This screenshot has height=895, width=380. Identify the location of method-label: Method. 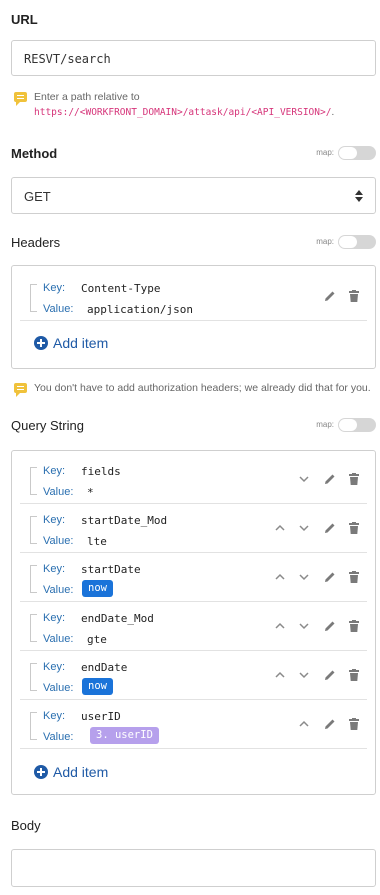
(34, 153).